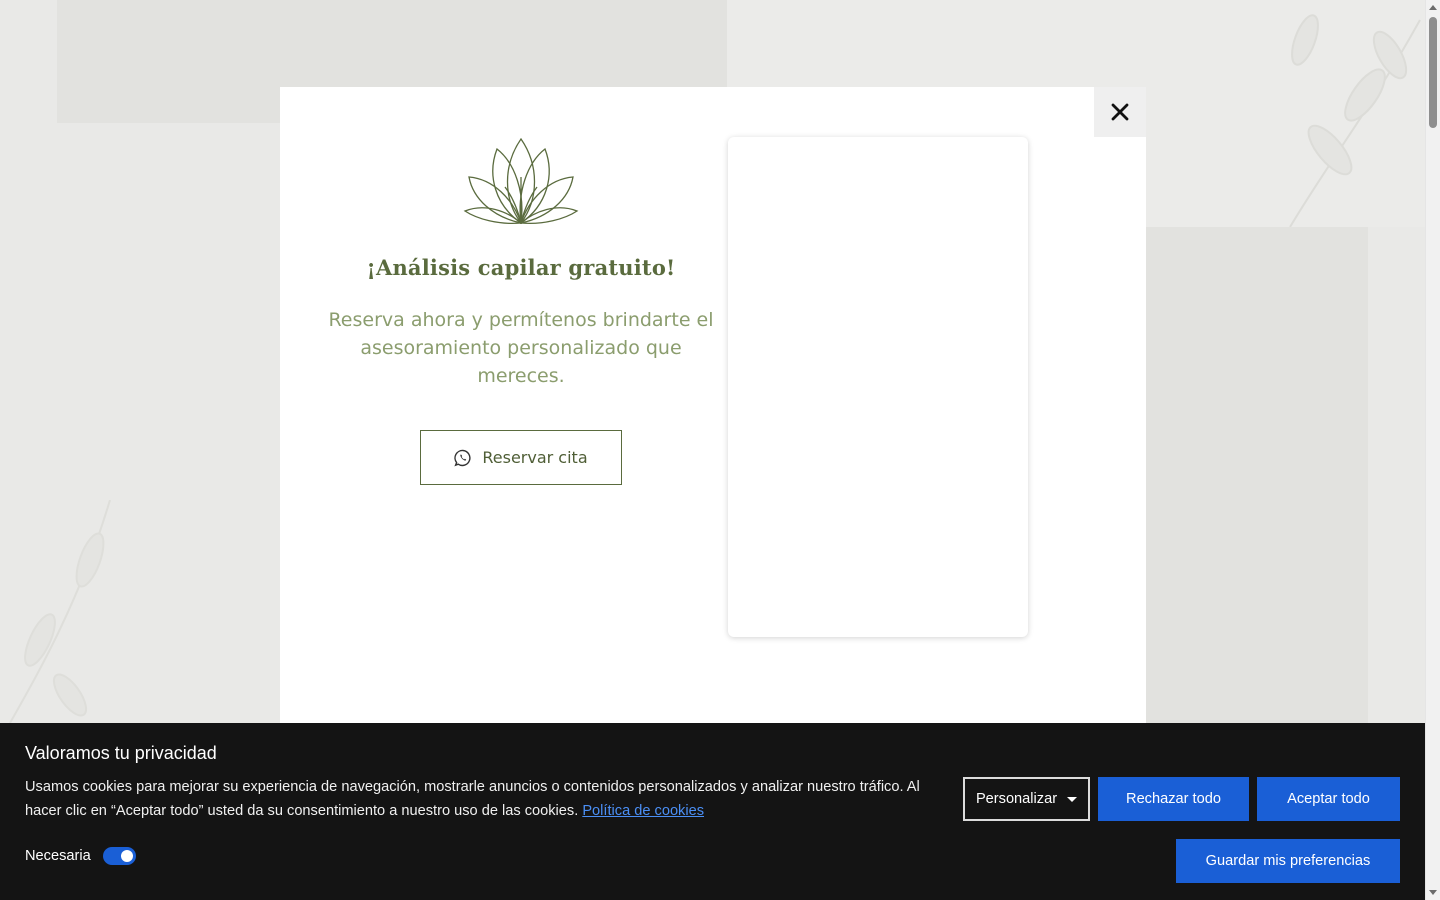 The image size is (1440, 900). What do you see at coordinates (1328, 799) in the screenshot?
I see `accept-all-button: Aceptar todo` at bounding box center [1328, 799].